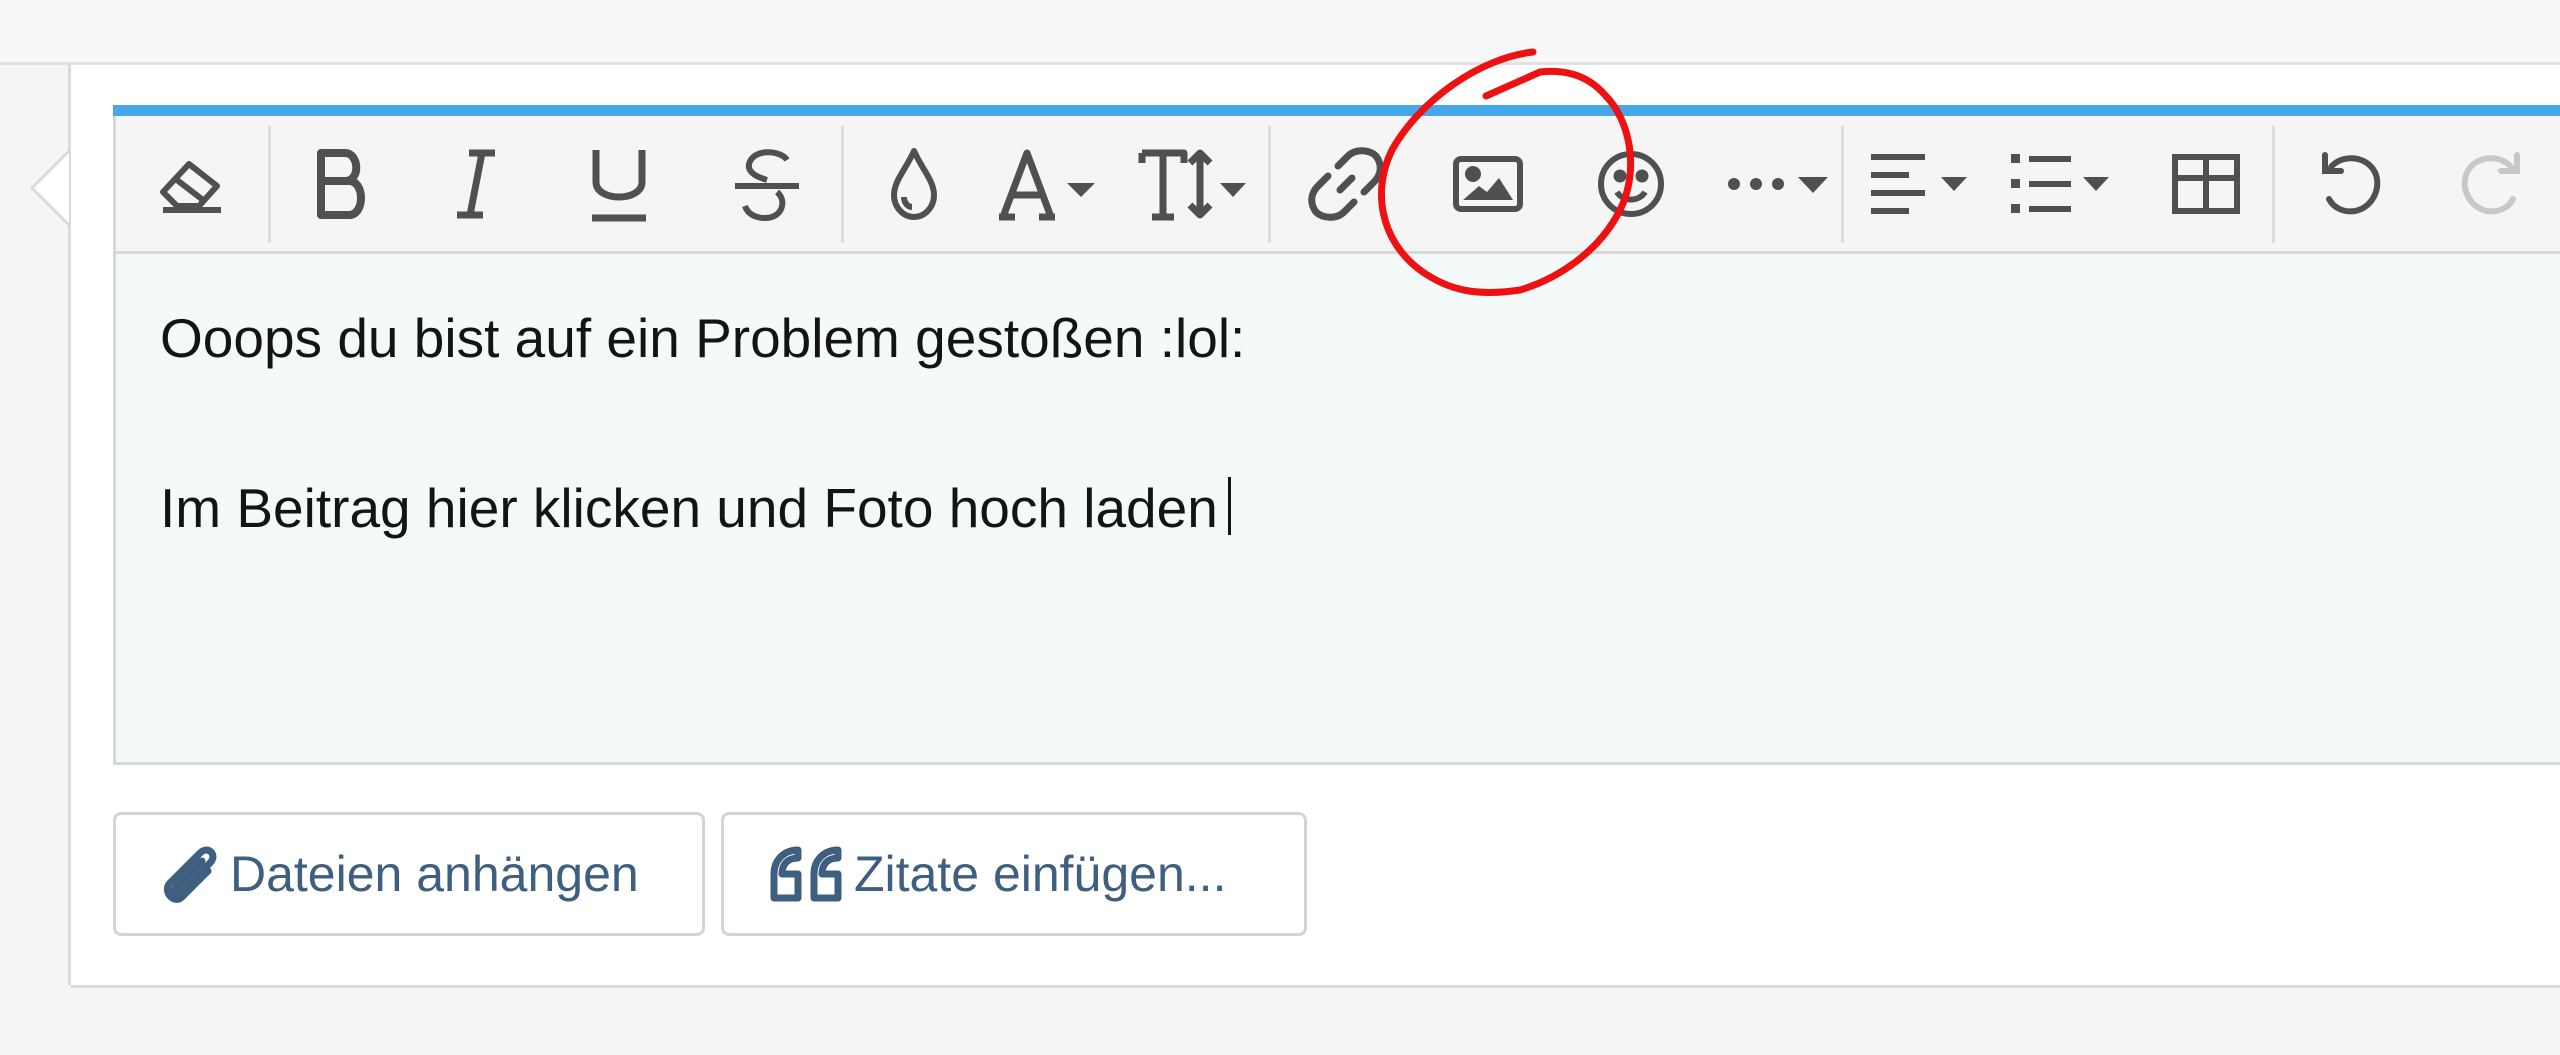 The height and width of the screenshot is (1055, 2560). Describe the element at coordinates (806, 874) in the screenshot. I see `quote-icon` at that location.